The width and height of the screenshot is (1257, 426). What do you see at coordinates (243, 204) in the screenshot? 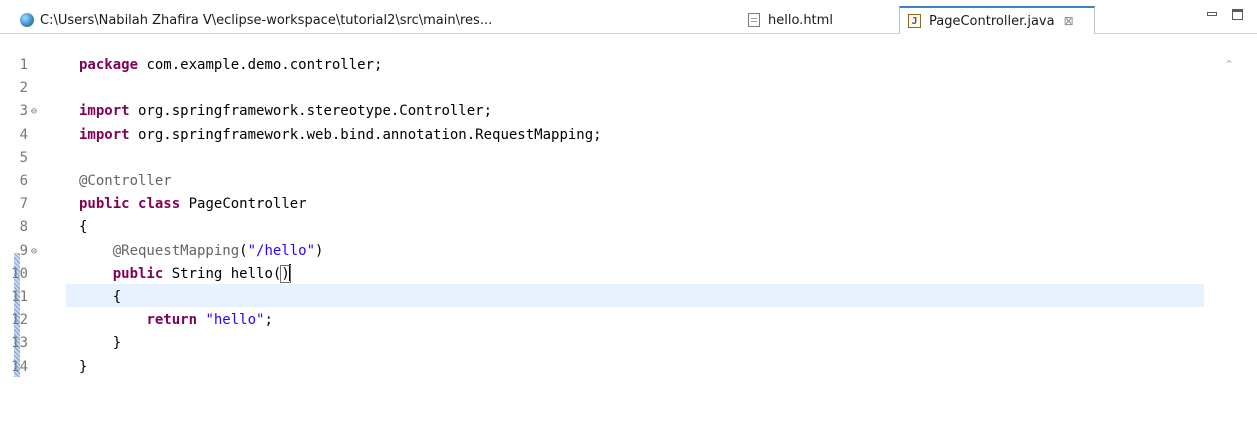
I see `code-token: PageController` at bounding box center [243, 204].